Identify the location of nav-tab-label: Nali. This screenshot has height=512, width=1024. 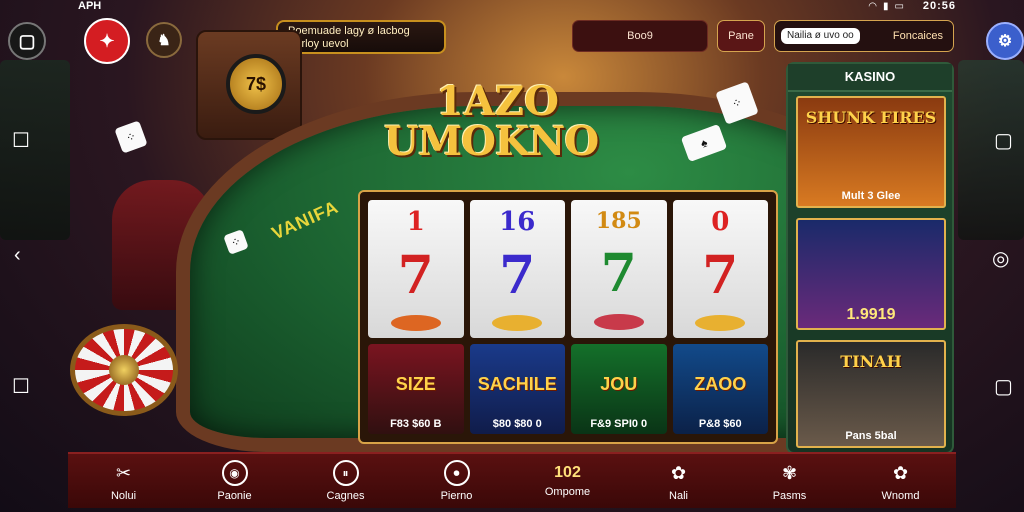
(678, 496).